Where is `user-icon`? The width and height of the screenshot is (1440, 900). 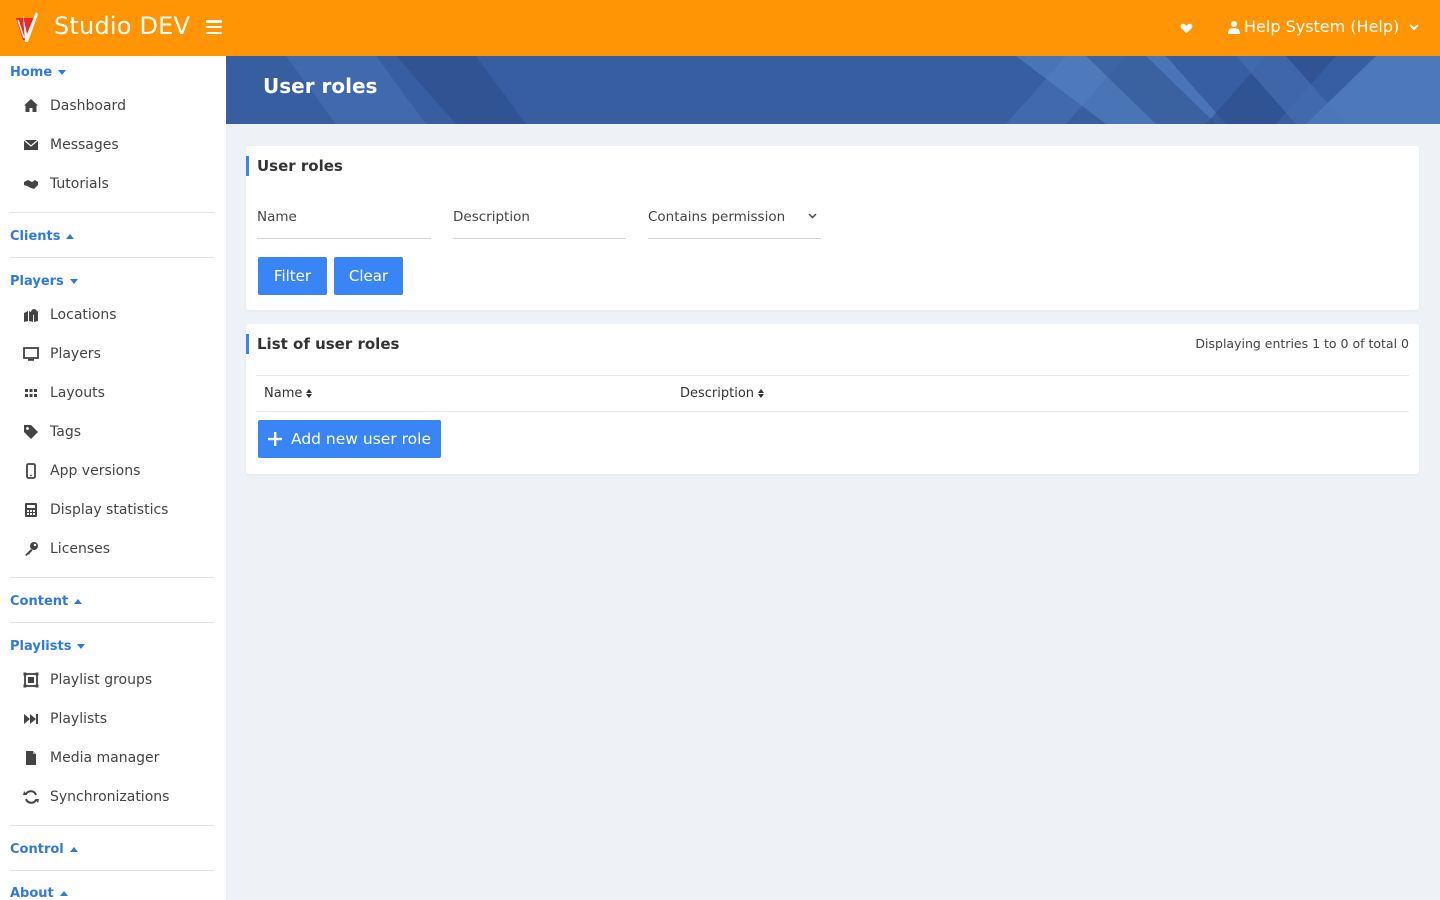 user-icon is located at coordinates (1234, 27).